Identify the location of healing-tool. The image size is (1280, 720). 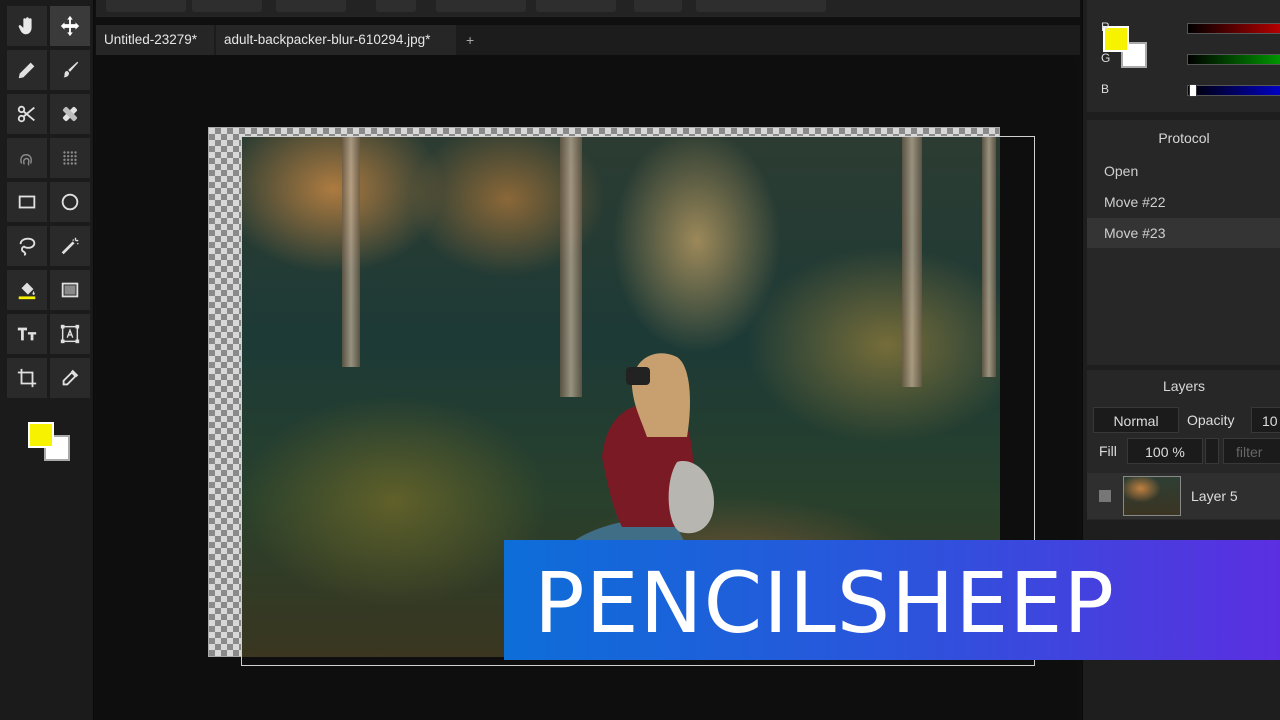
(70, 114).